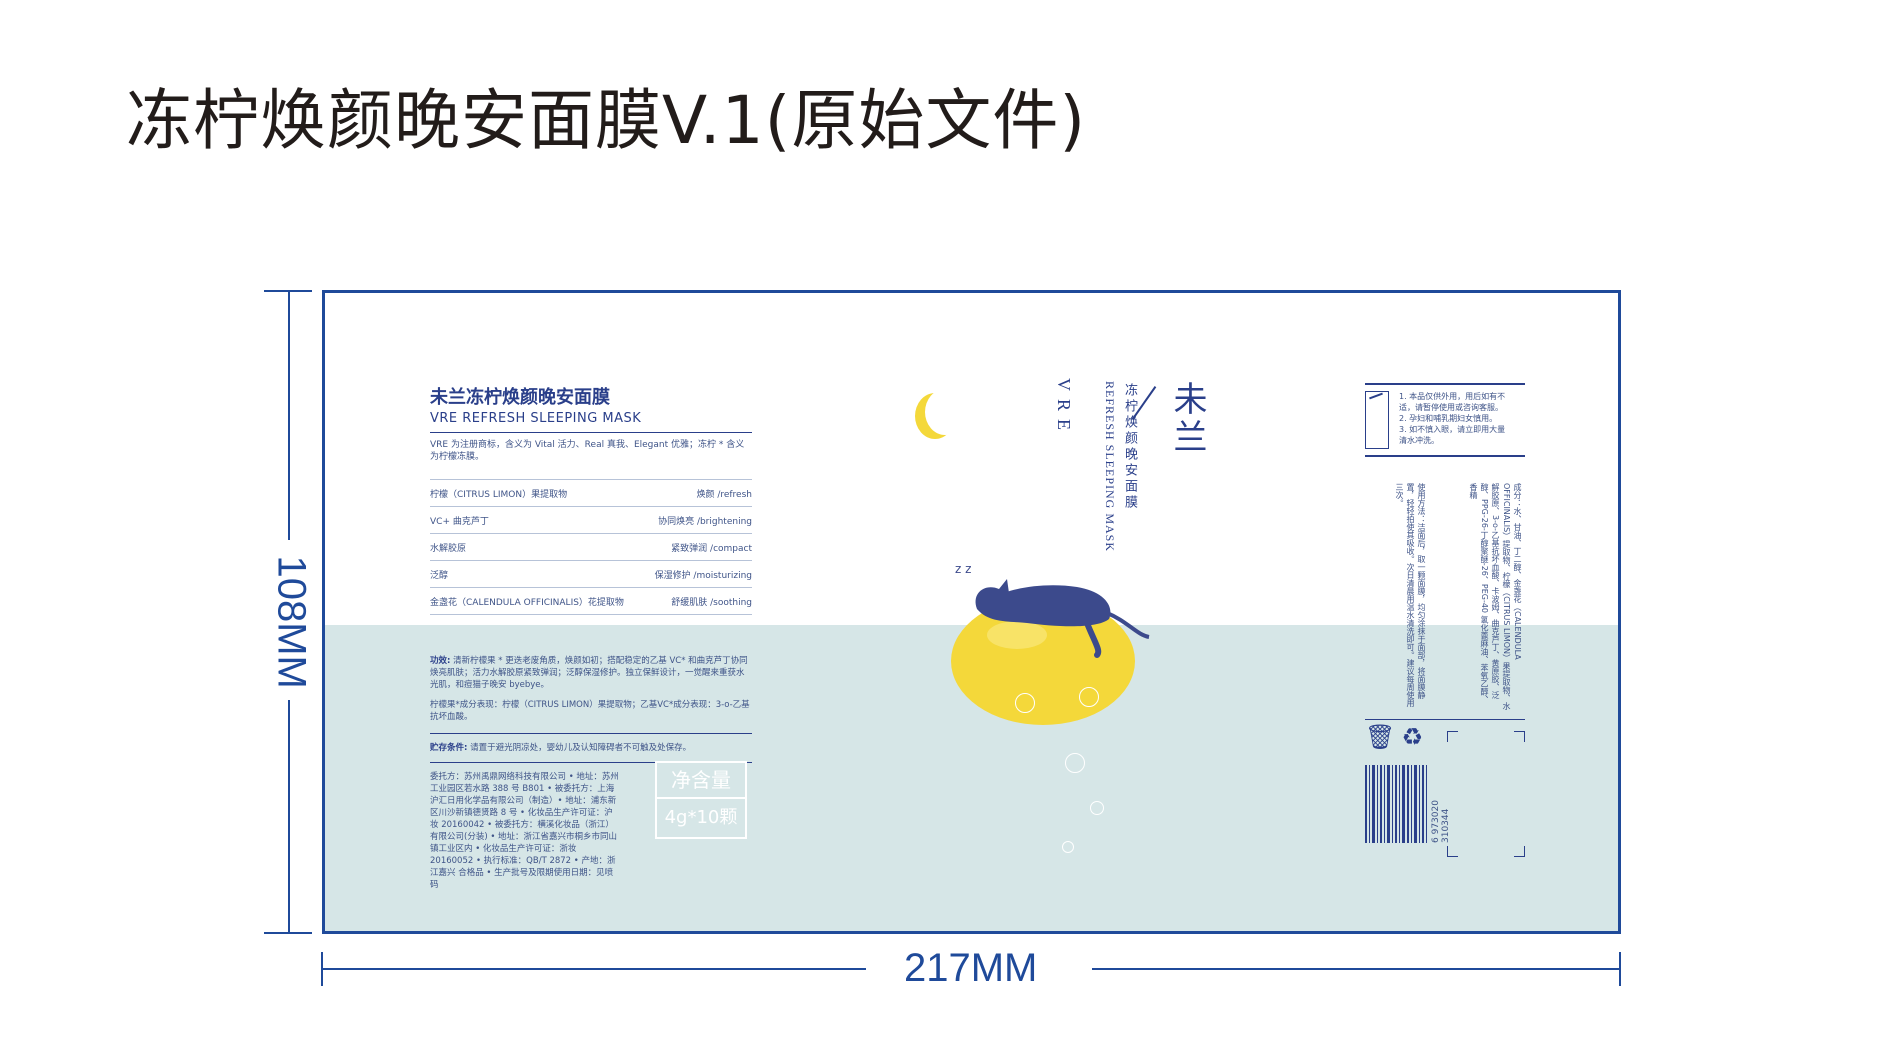 This screenshot has width=1890, height=1063. I want to click on product-subtitle: VRE REFRESH SLEEPING MASK, so click(536, 418).